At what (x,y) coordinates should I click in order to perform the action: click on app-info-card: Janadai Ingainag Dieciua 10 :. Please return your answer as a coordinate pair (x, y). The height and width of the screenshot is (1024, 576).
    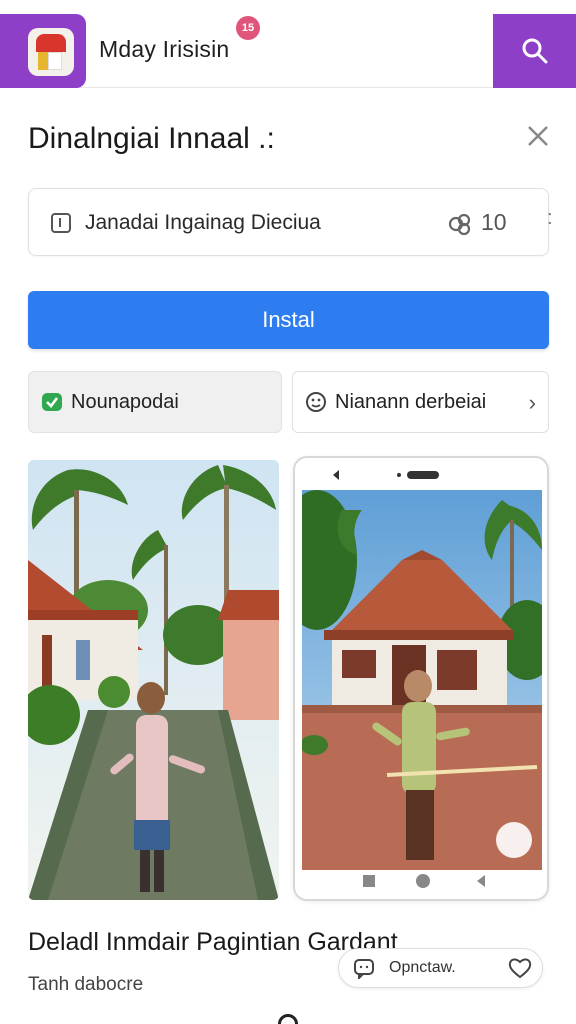
    Looking at the image, I should click on (290, 222).